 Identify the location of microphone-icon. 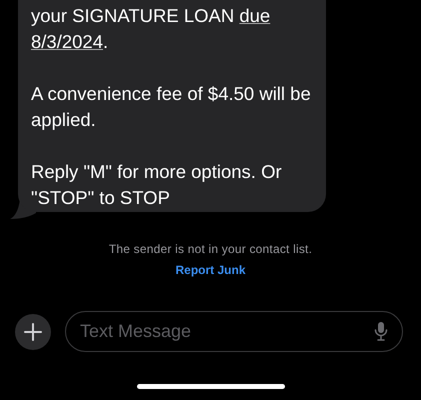
(381, 331).